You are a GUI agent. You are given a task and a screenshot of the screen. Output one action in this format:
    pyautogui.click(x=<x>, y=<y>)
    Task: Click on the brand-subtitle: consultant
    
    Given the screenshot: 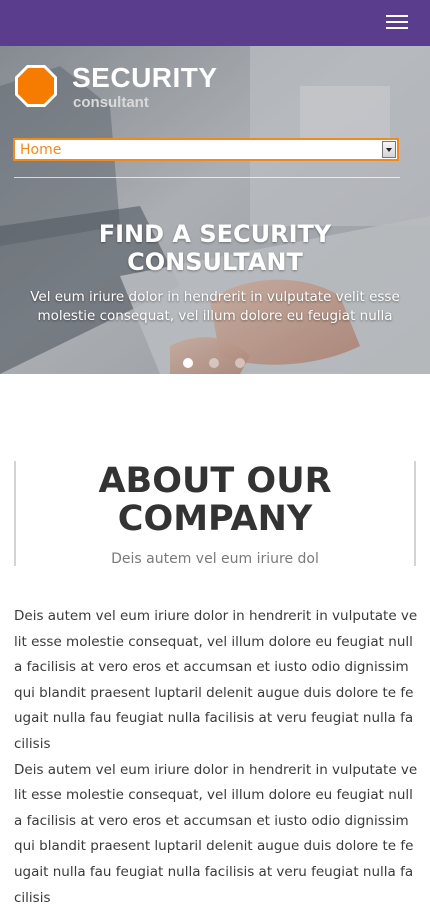 What is the action you would take?
    pyautogui.click(x=111, y=102)
    